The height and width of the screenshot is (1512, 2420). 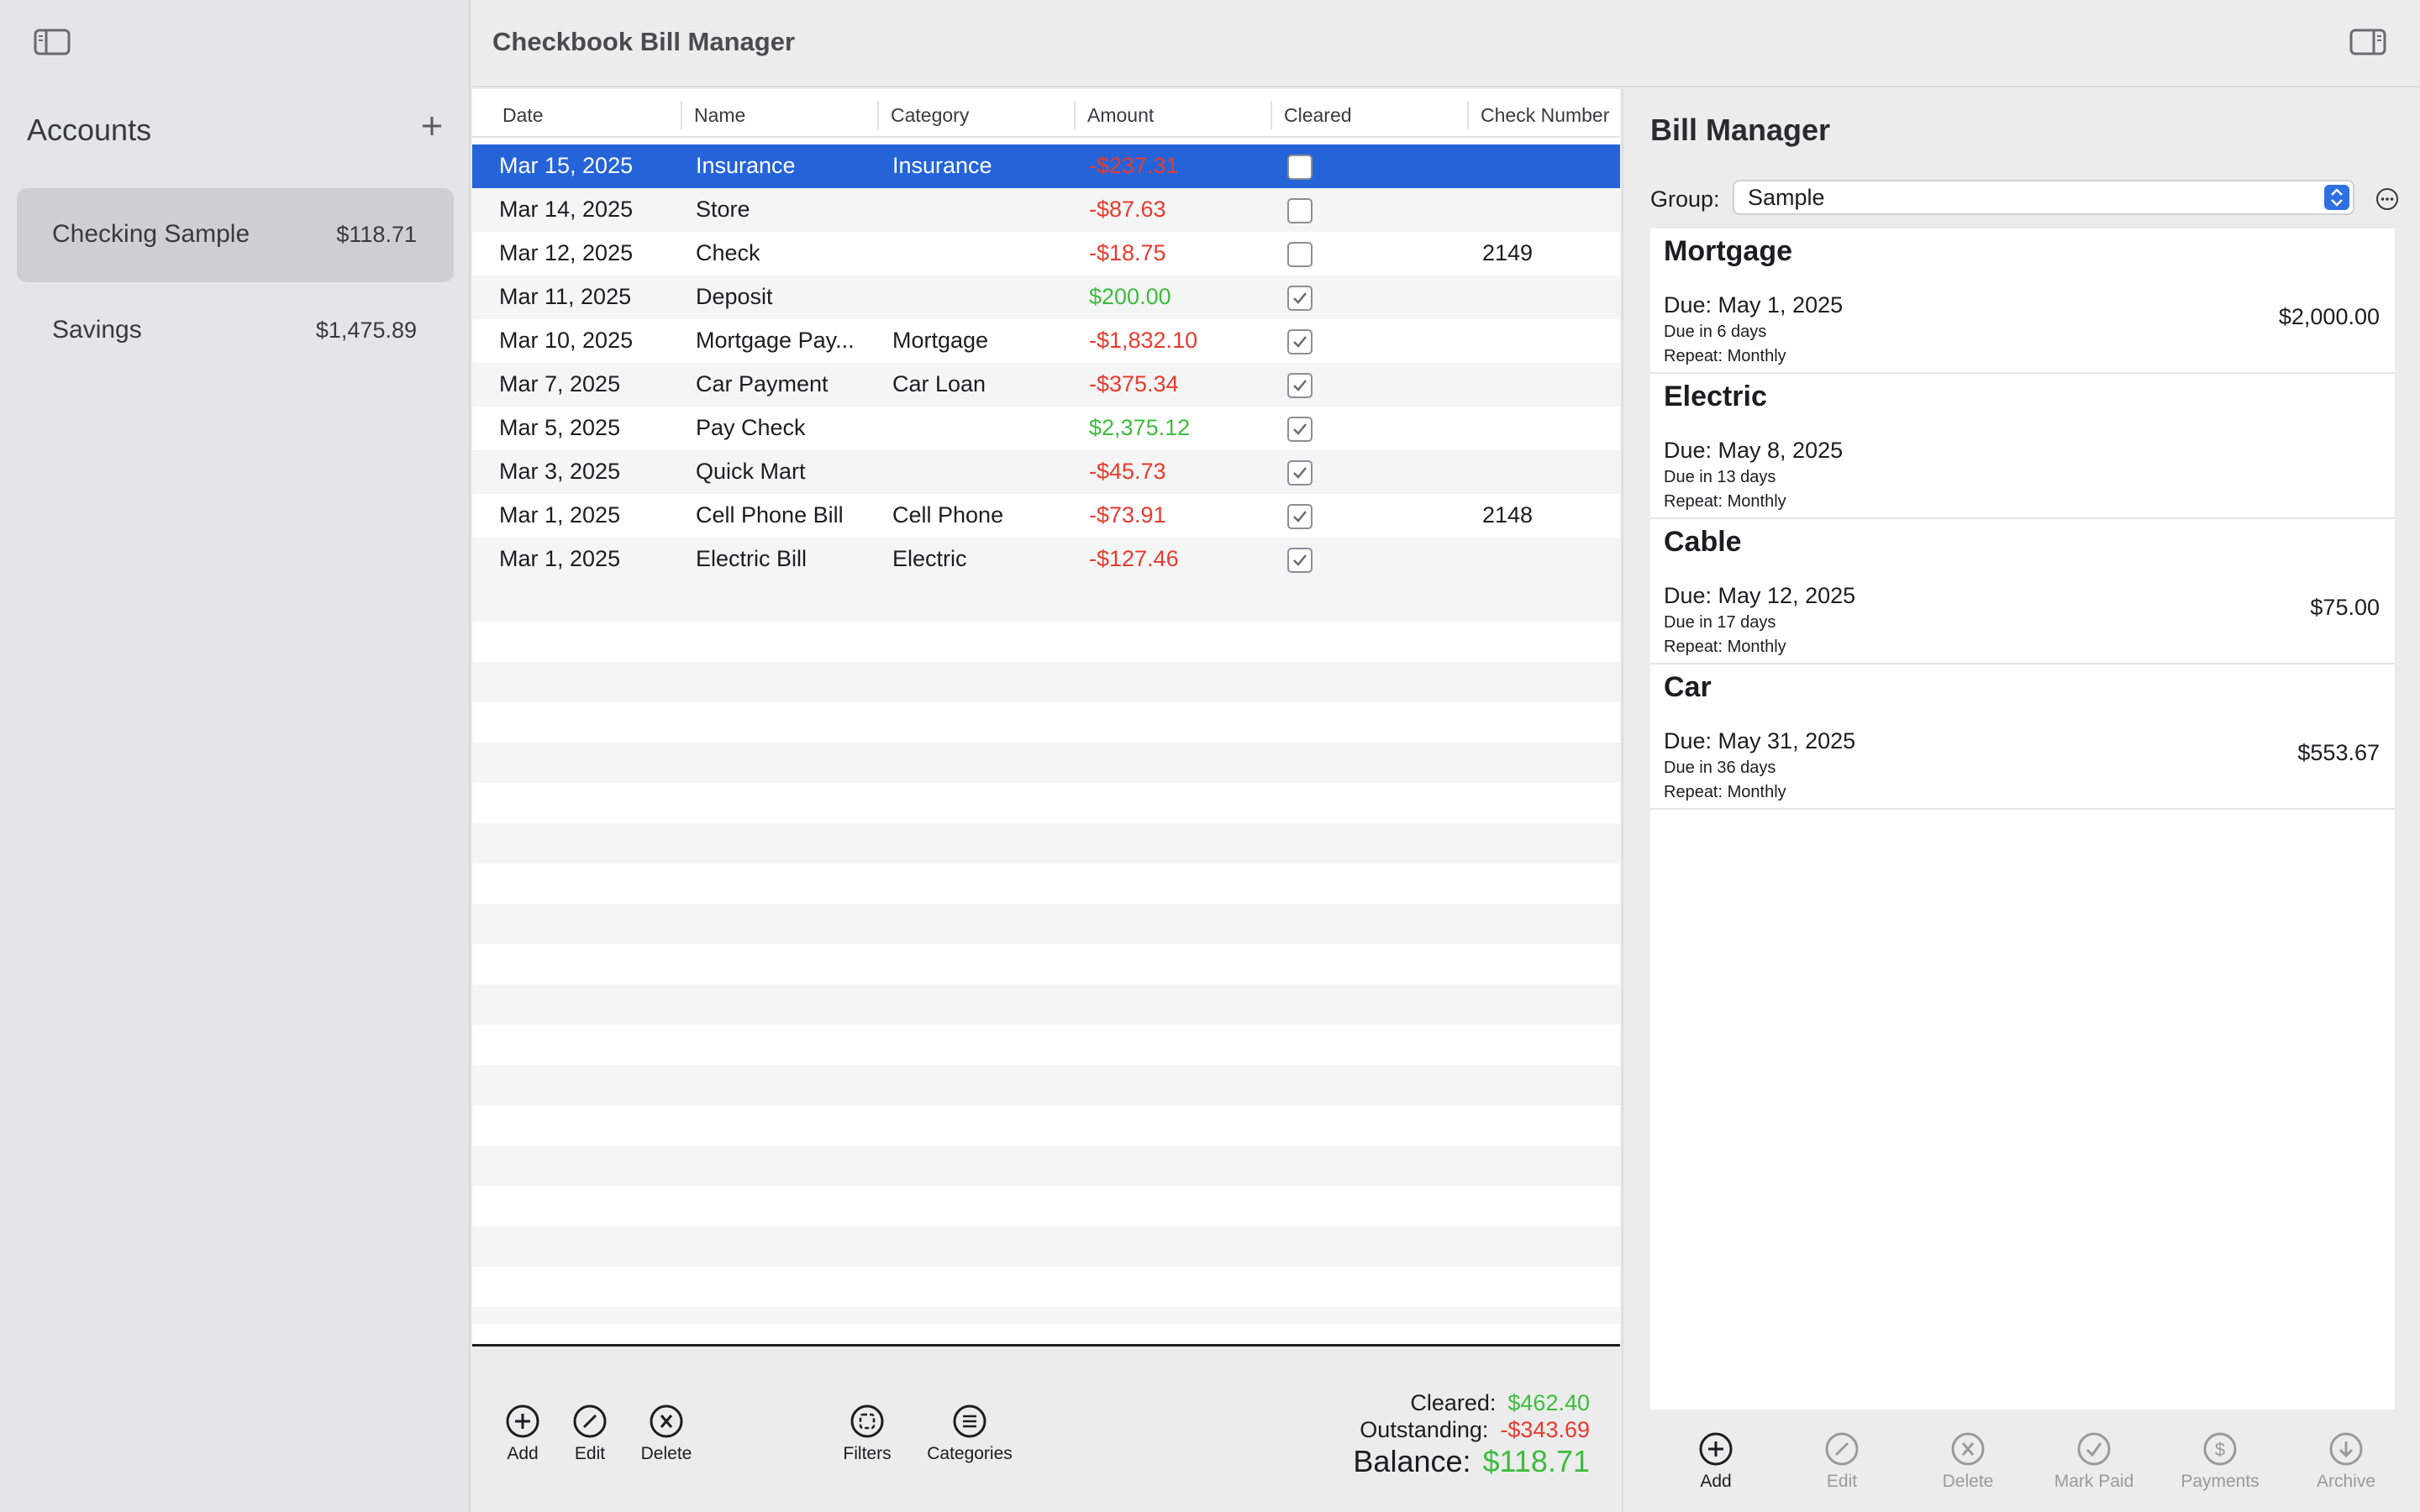 What do you see at coordinates (1046, 210) in the screenshot?
I see `table-row: Mar 14, 2025 Store -$87.63` at bounding box center [1046, 210].